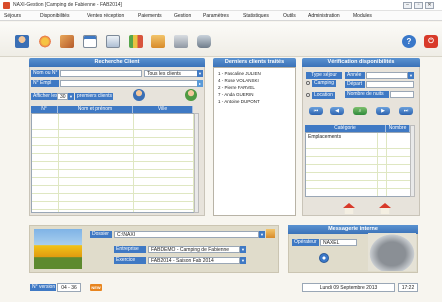  What do you see at coordinates (367, 94) in the screenshot?
I see `nights-label: Nombre de nuits` at bounding box center [367, 94].